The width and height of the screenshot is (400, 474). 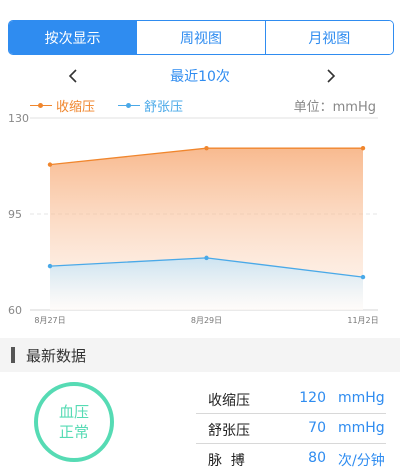 I want to click on reading-row-systolic: 收缩压 120 mmHg, so click(x=291, y=399).